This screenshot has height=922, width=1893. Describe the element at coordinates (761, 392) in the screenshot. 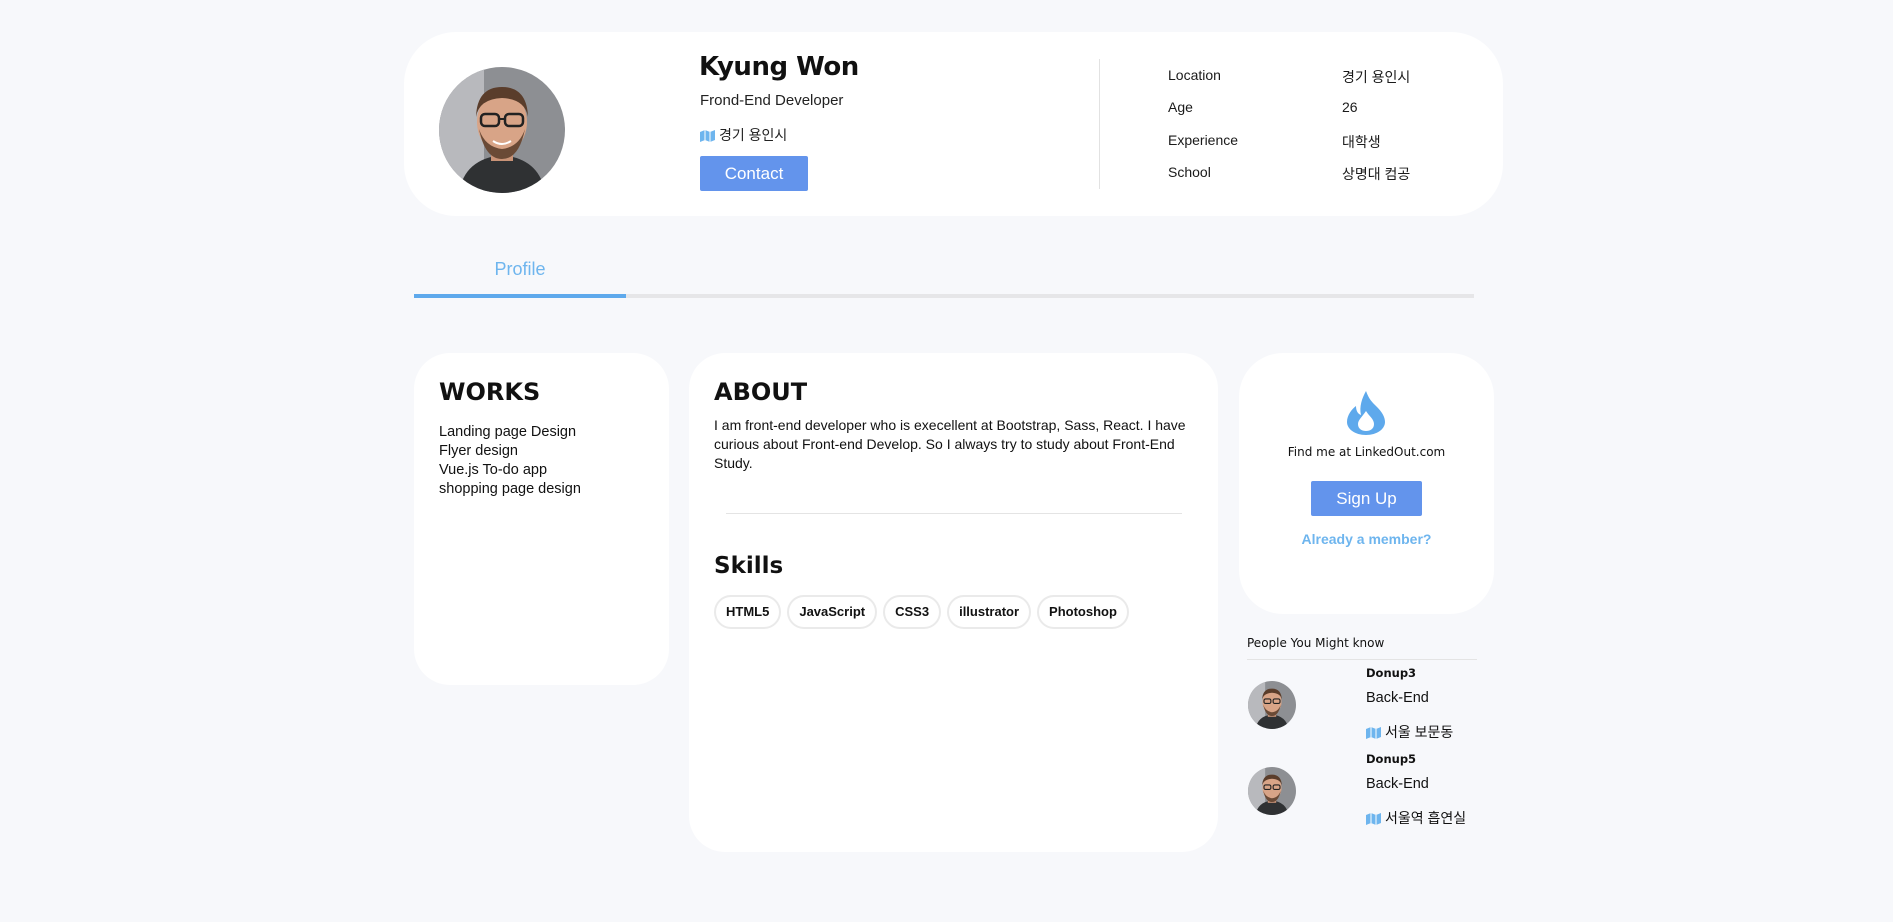

I see `about-title: ABOUT` at that location.